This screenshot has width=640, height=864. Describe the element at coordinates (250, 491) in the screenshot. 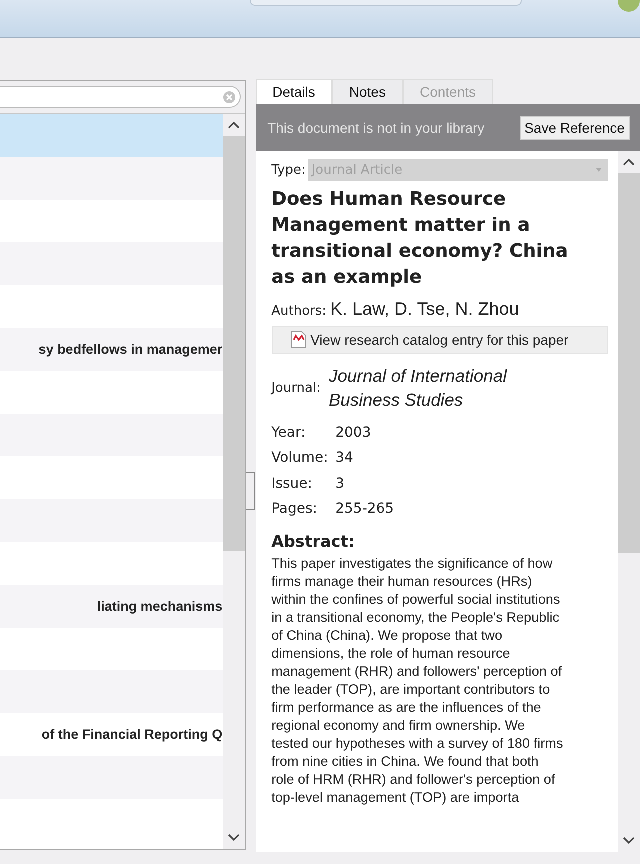

I see `splitter-handle` at that location.